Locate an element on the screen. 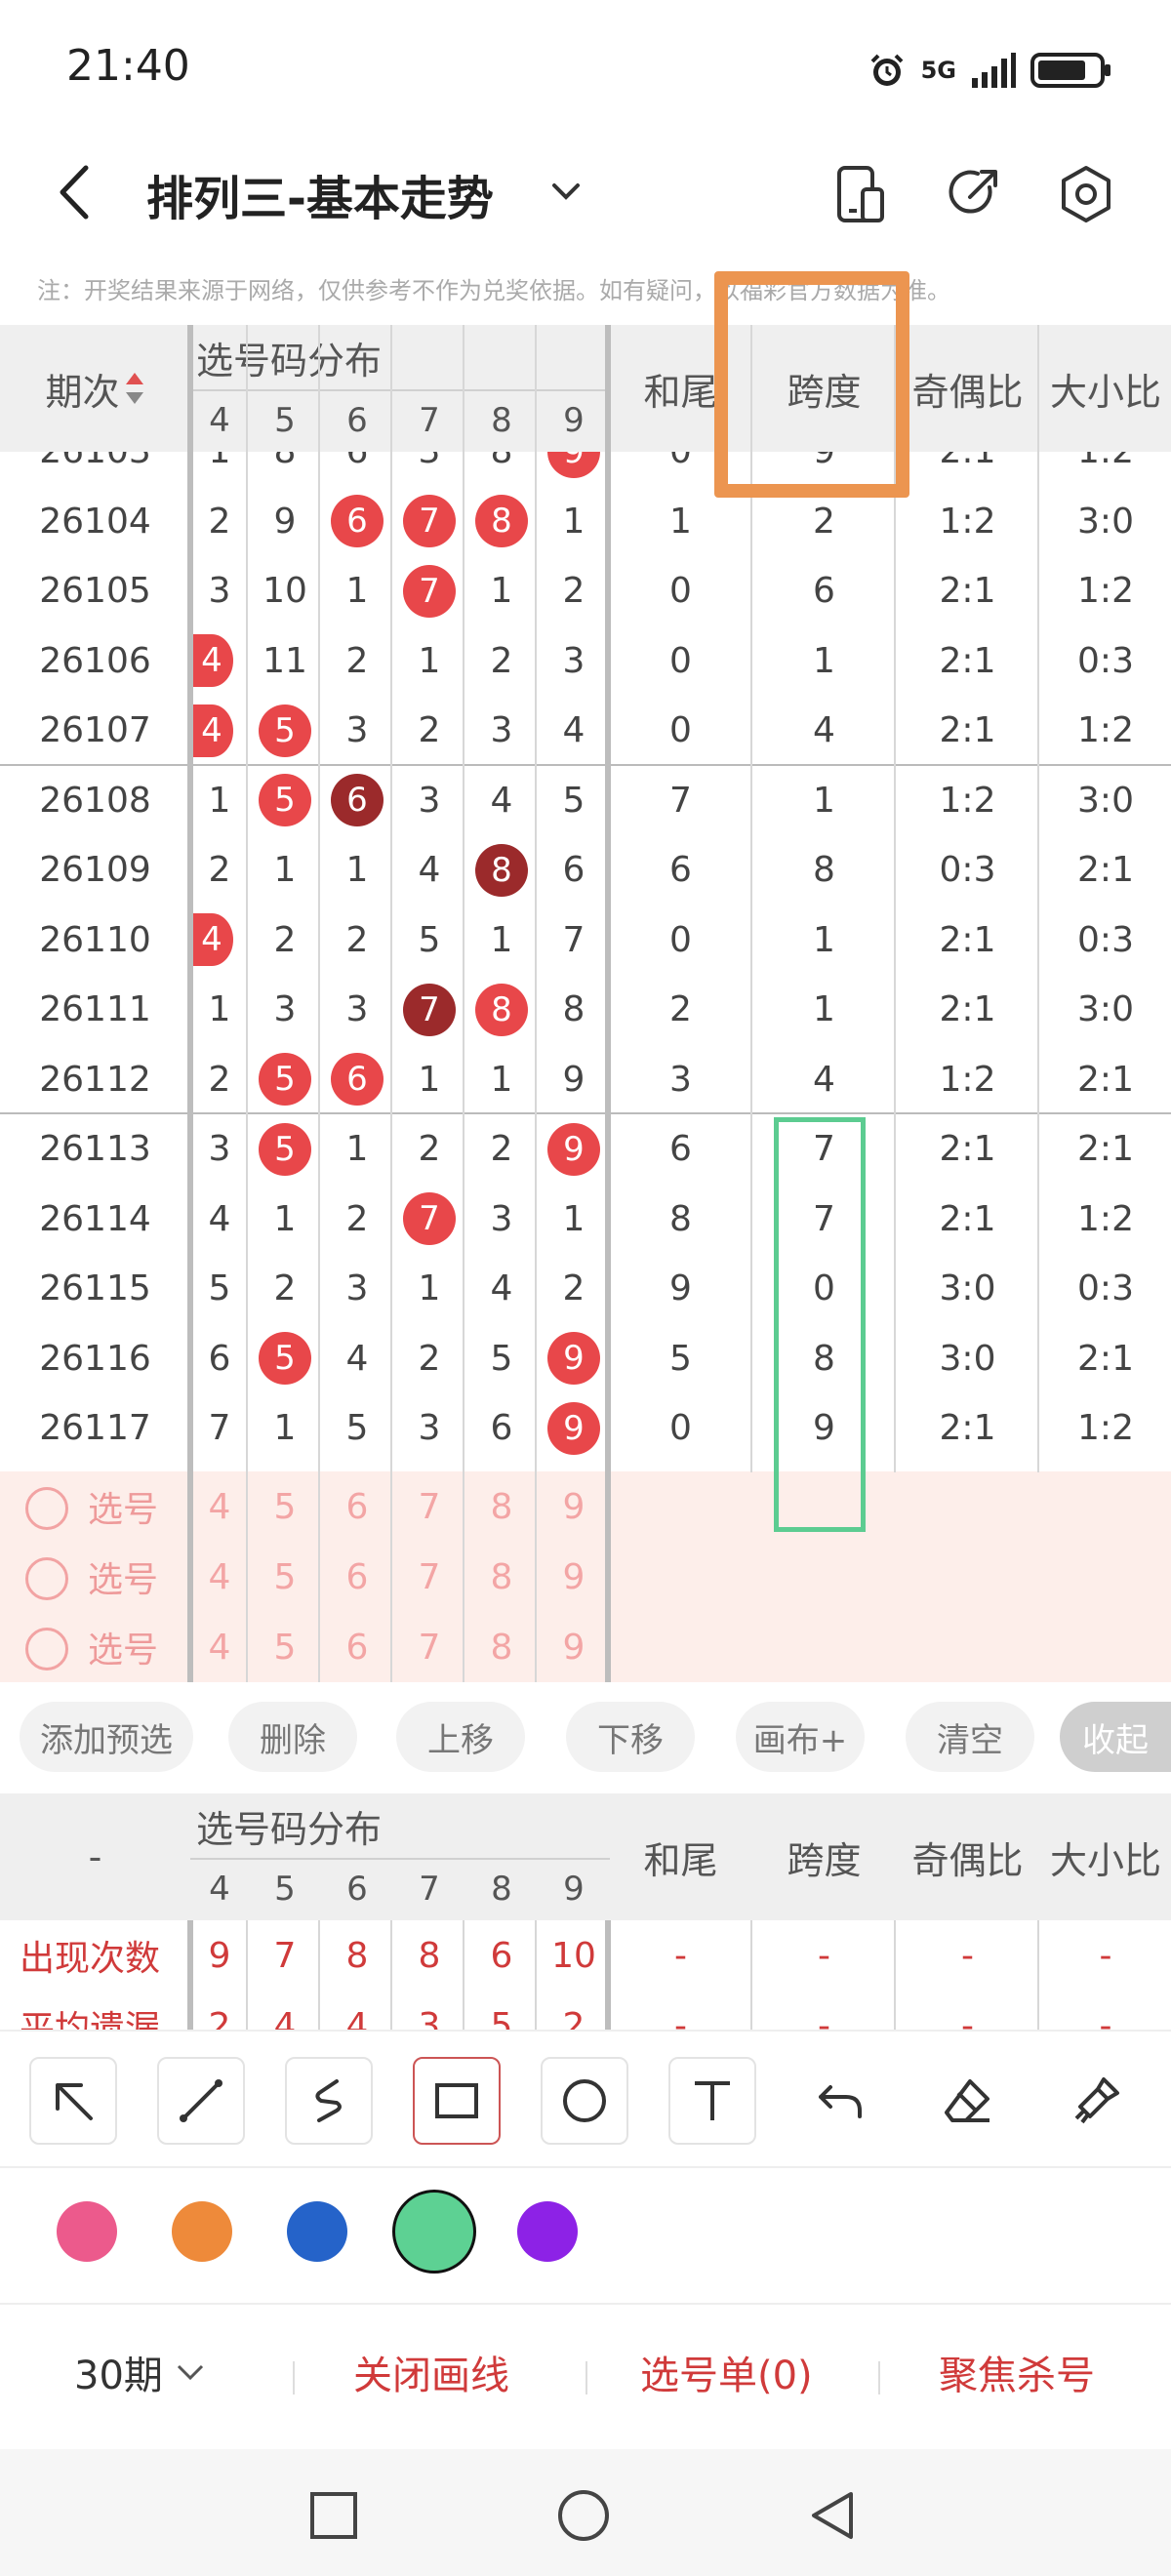  summary-value: 2 is located at coordinates (574, 2018).